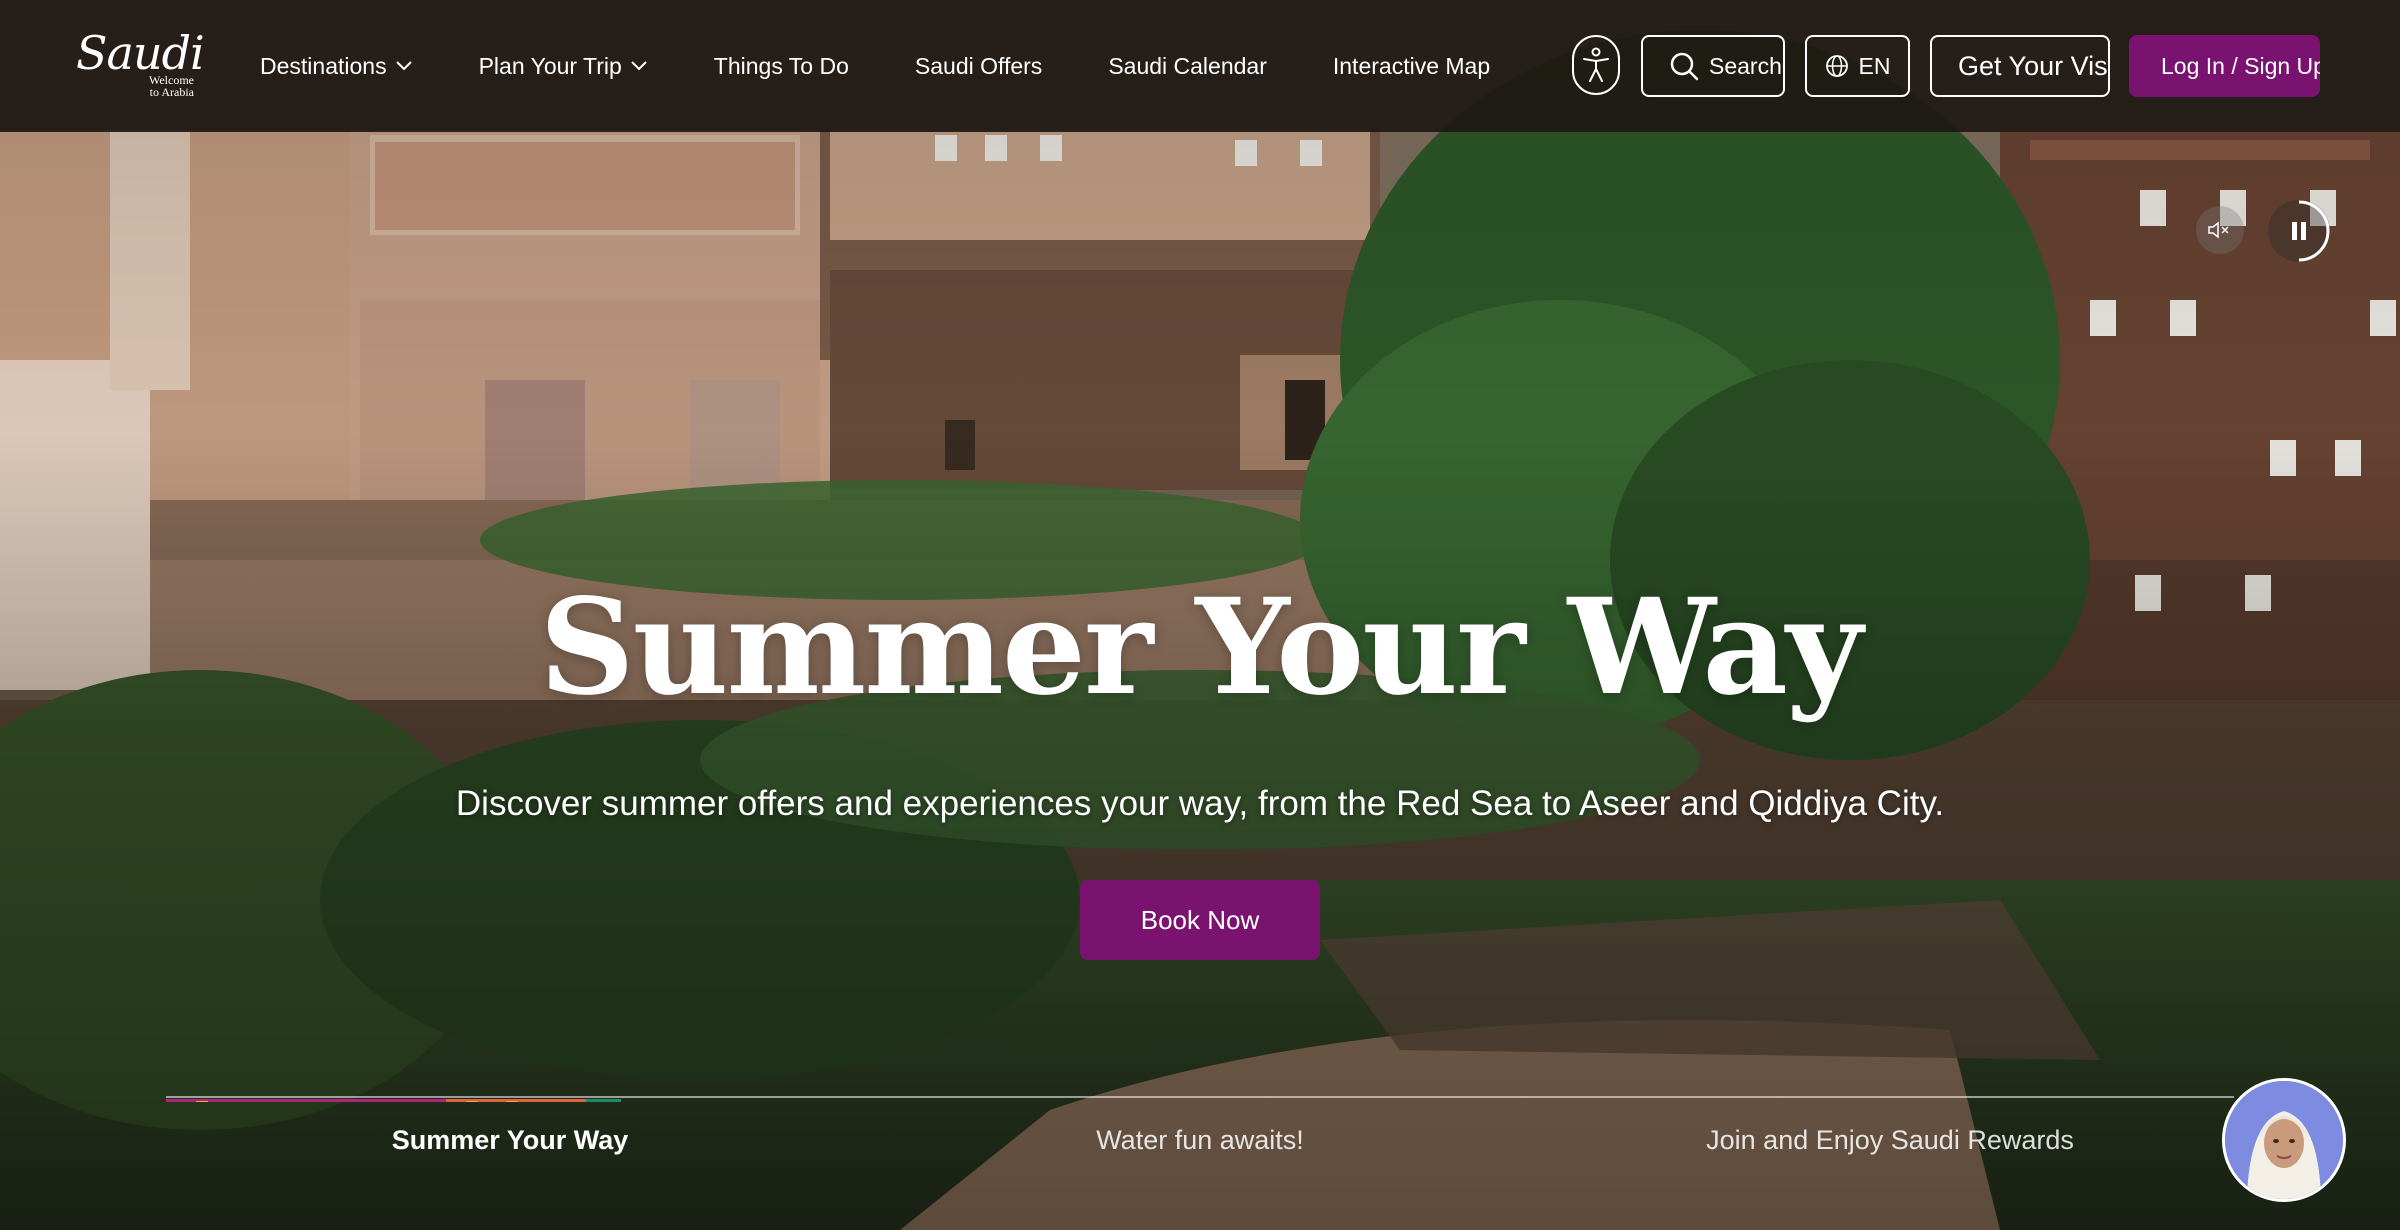 The width and height of the screenshot is (2400, 1230). I want to click on slide-tab-summer-your-way: Summer Your Way, so click(510, 1140).